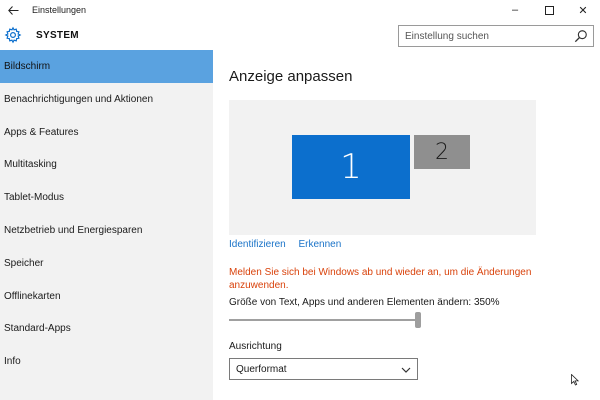 Image resolution: width=600 pixels, height=400 pixels. What do you see at coordinates (323, 369) in the screenshot?
I see `orientation-dropdown: Querformat` at bounding box center [323, 369].